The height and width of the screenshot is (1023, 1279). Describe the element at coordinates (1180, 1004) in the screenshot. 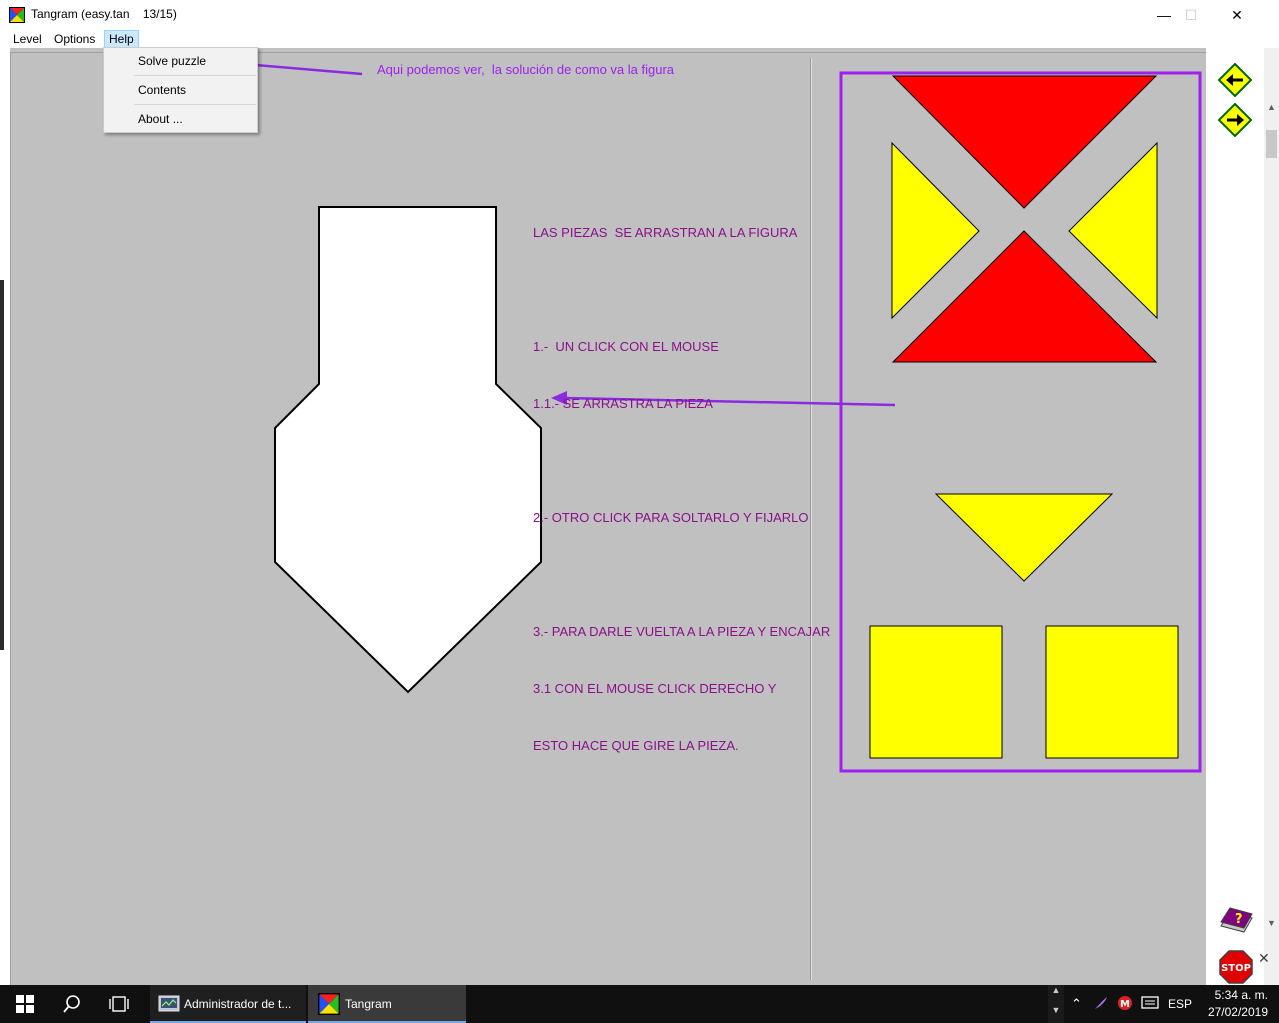

I see `language-indicator: ESP` at that location.